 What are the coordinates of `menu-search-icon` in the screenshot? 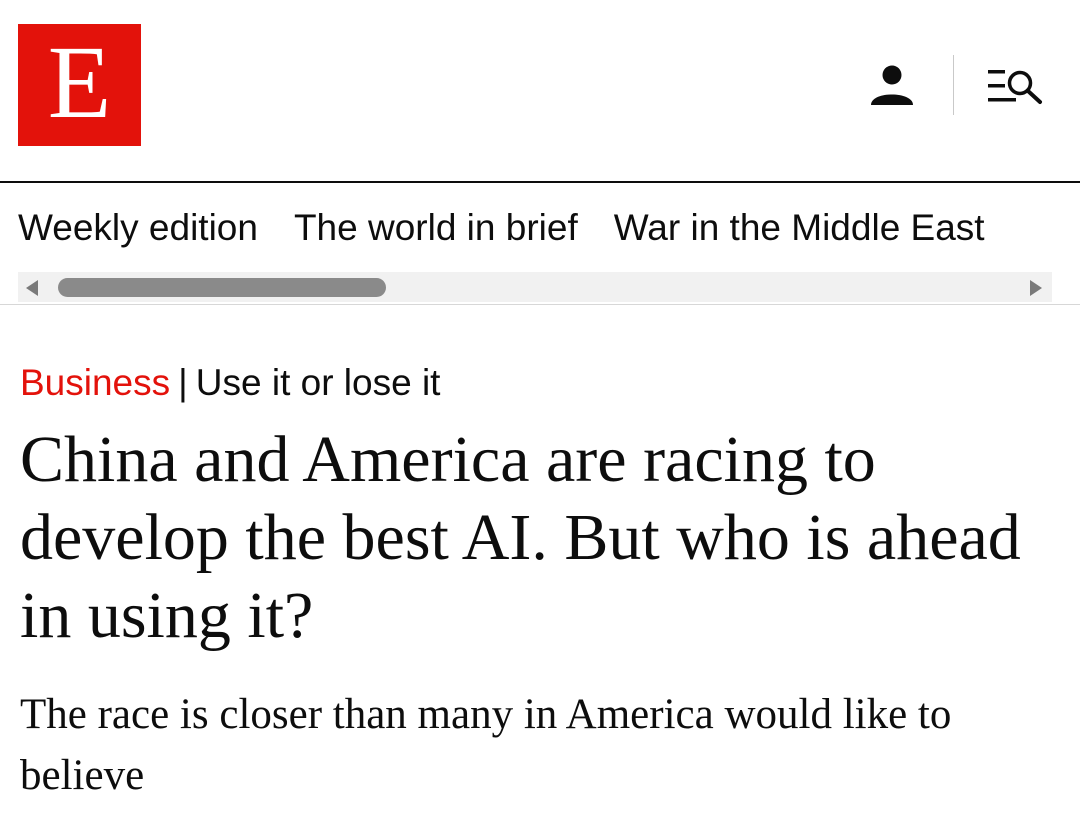 It's located at (1015, 87).